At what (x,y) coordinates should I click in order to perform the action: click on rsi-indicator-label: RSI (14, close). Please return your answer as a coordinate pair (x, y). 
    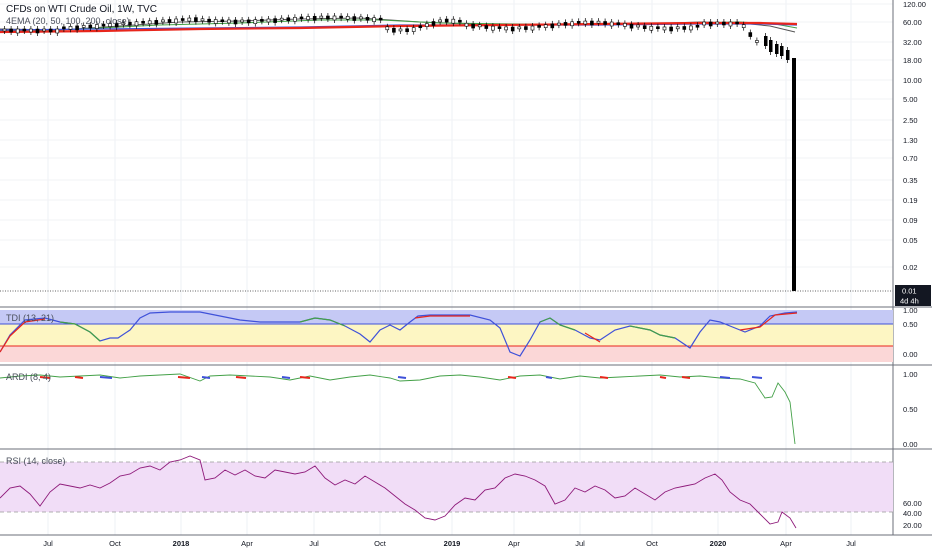
    Looking at the image, I should click on (36, 461).